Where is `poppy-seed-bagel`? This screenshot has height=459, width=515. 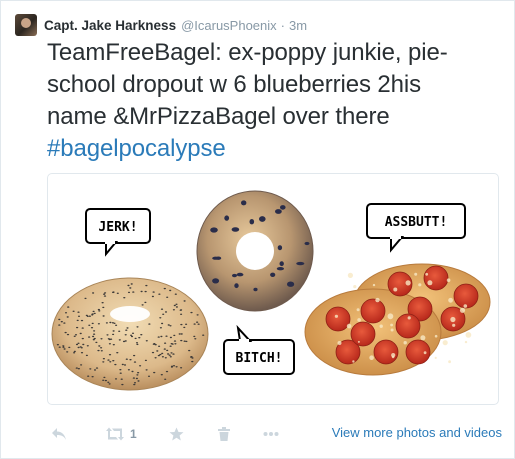
poppy-seed-bagel is located at coordinates (130, 334).